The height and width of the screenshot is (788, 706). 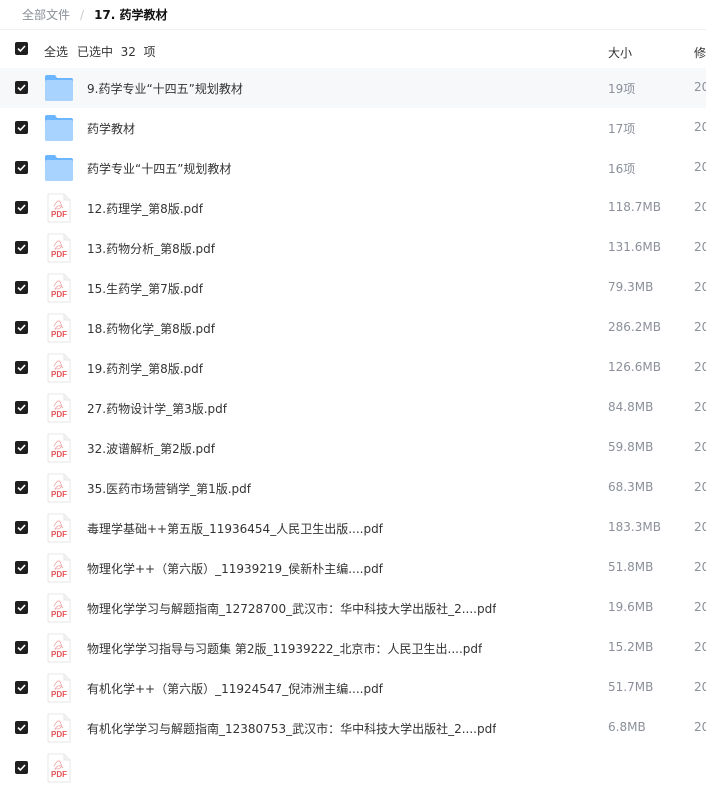 What do you see at coordinates (353, 88) in the screenshot?
I see `file-row: 9.药学专业“十四五”规划教材 19项 20` at bounding box center [353, 88].